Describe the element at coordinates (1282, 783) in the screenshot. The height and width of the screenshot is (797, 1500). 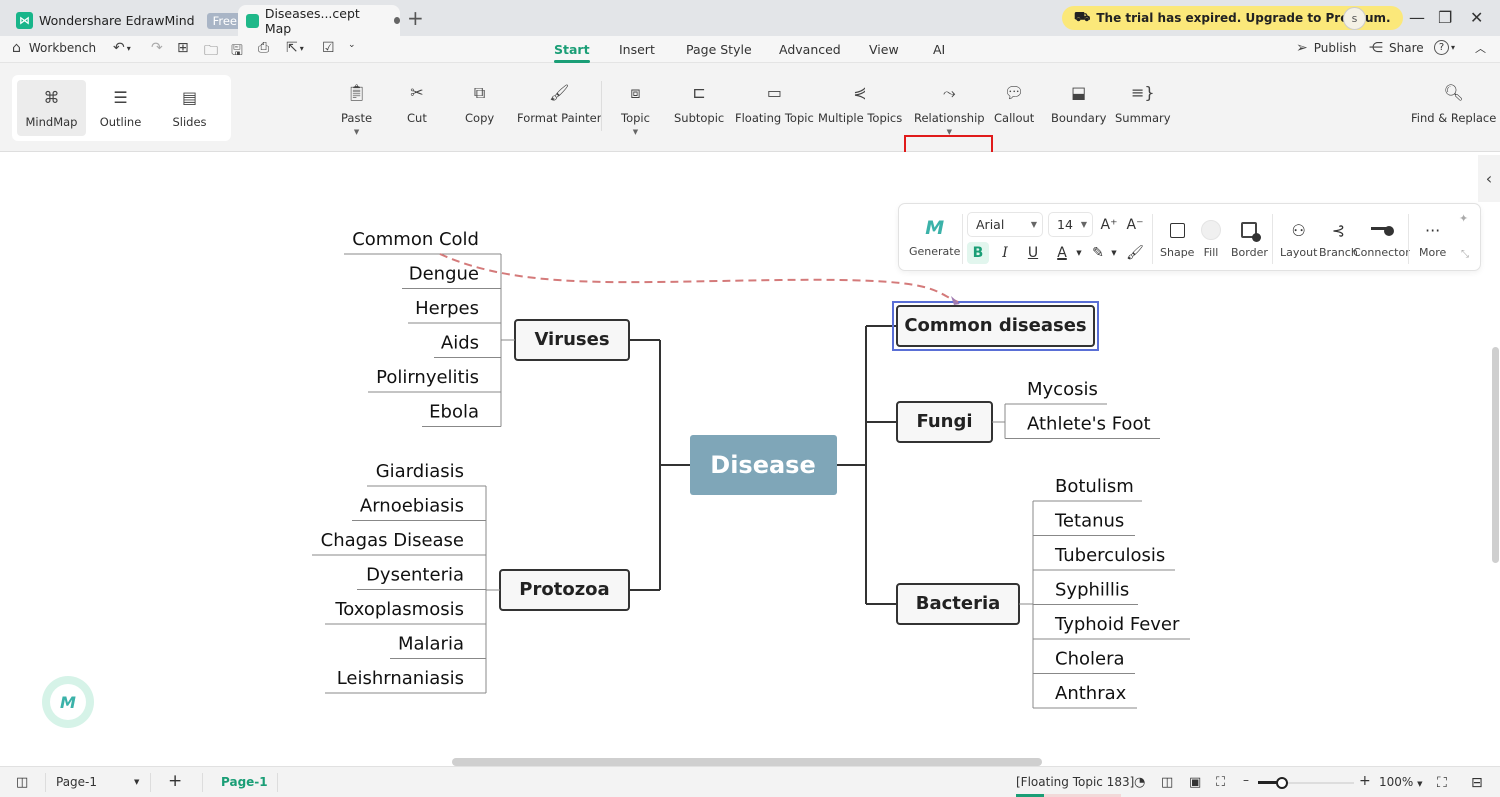
I see `zoom-slider-handle` at that location.